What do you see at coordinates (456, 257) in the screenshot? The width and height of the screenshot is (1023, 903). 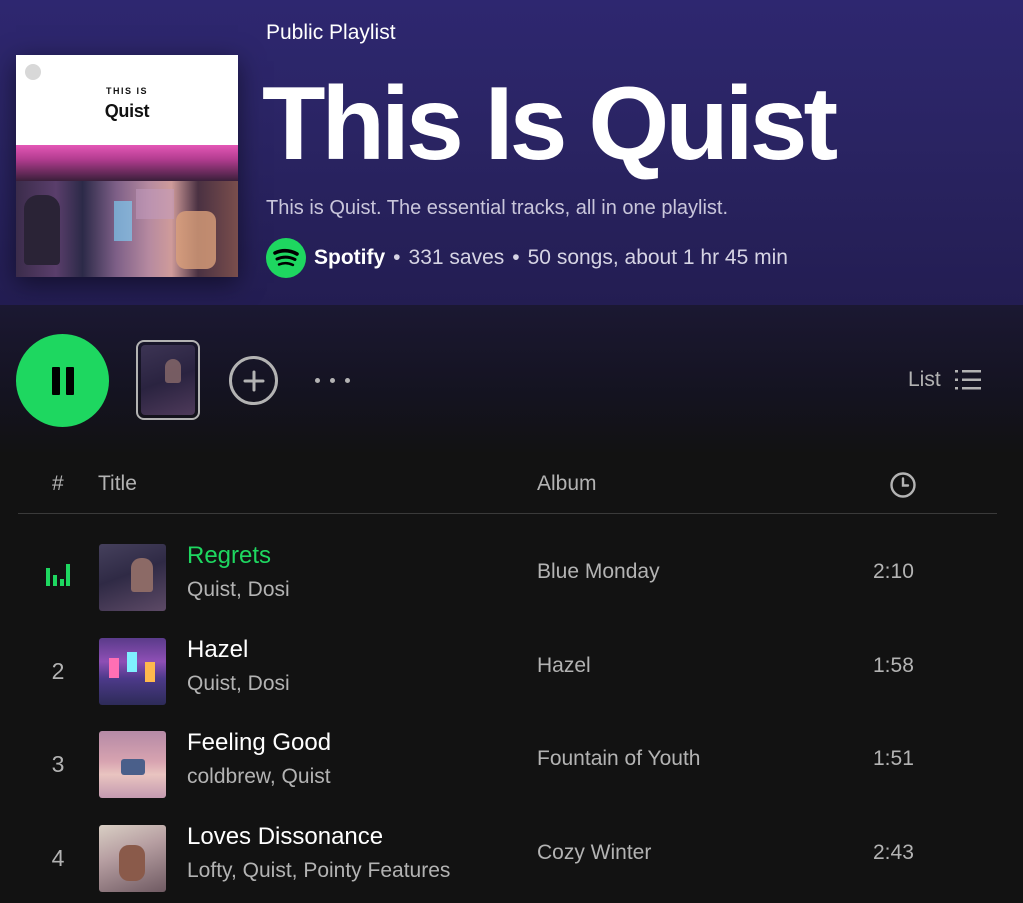 I see `playlist-saves: 331 saves` at bounding box center [456, 257].